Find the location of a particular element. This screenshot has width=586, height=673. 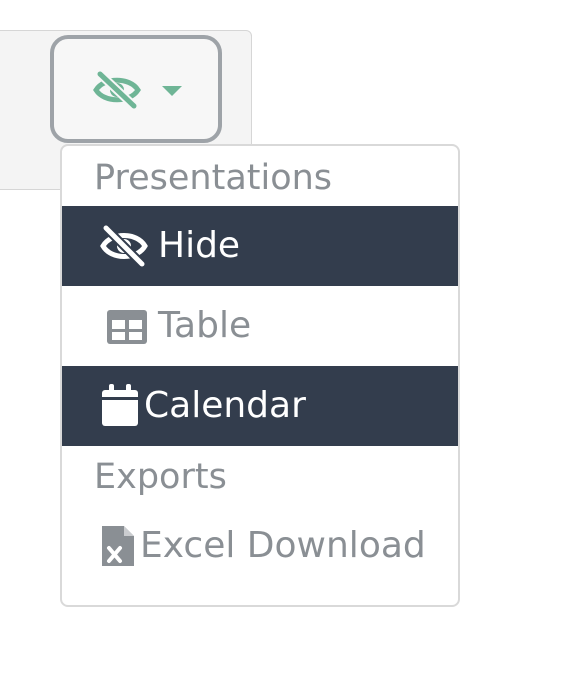

file-excel-icon is located at coordinates (118, 546).